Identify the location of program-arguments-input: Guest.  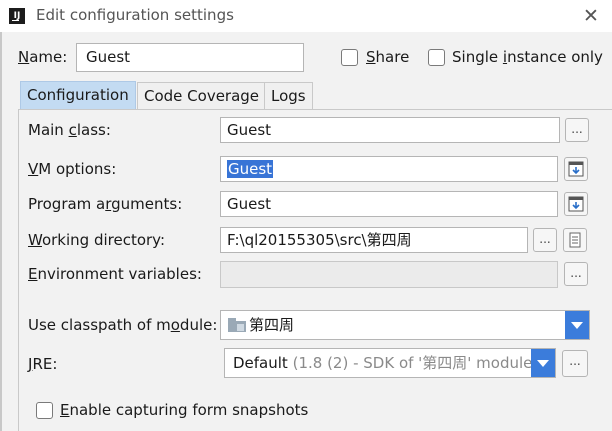
(389, 204).